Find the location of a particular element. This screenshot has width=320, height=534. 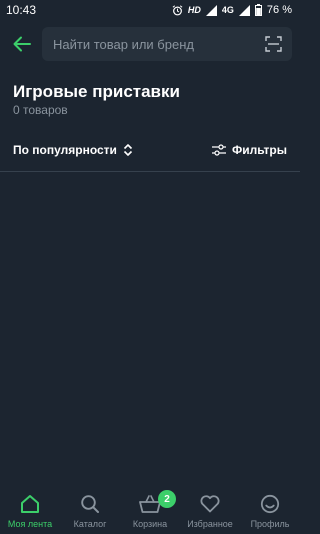

nav-label-favorites: Избранное is located at coordinates (210, 524).